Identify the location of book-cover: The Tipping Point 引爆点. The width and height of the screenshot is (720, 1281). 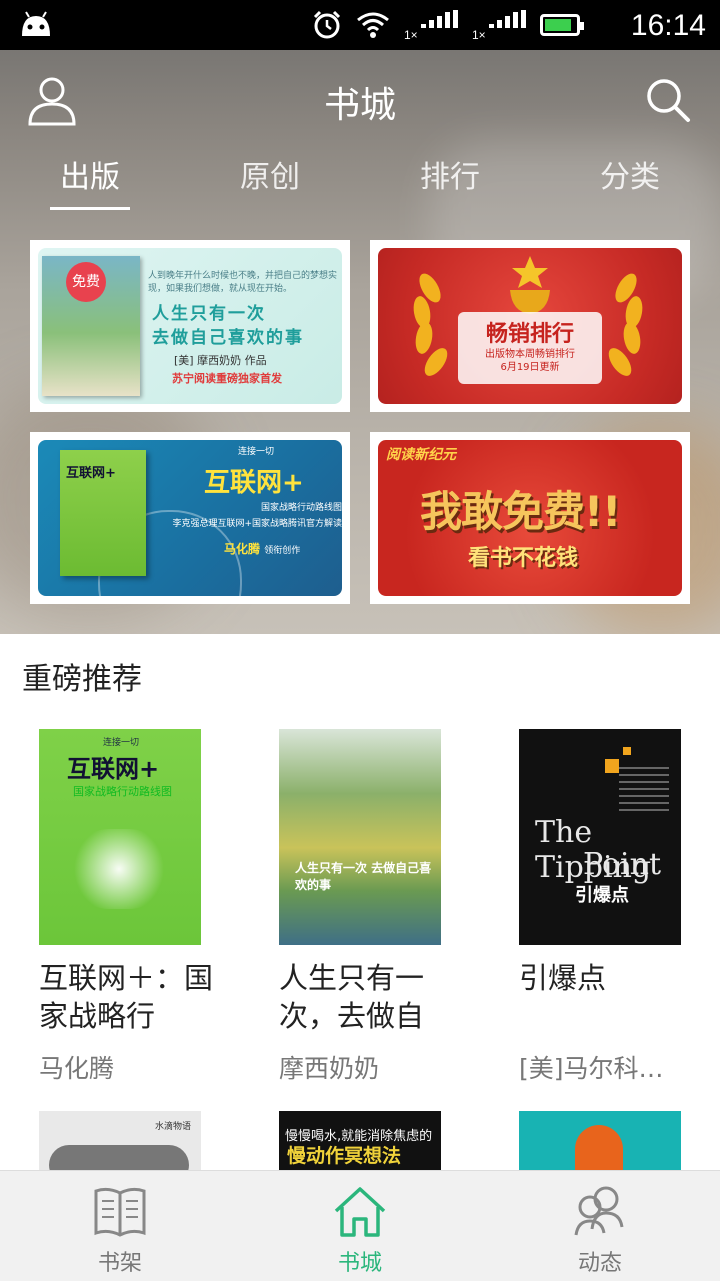
(600, 837).